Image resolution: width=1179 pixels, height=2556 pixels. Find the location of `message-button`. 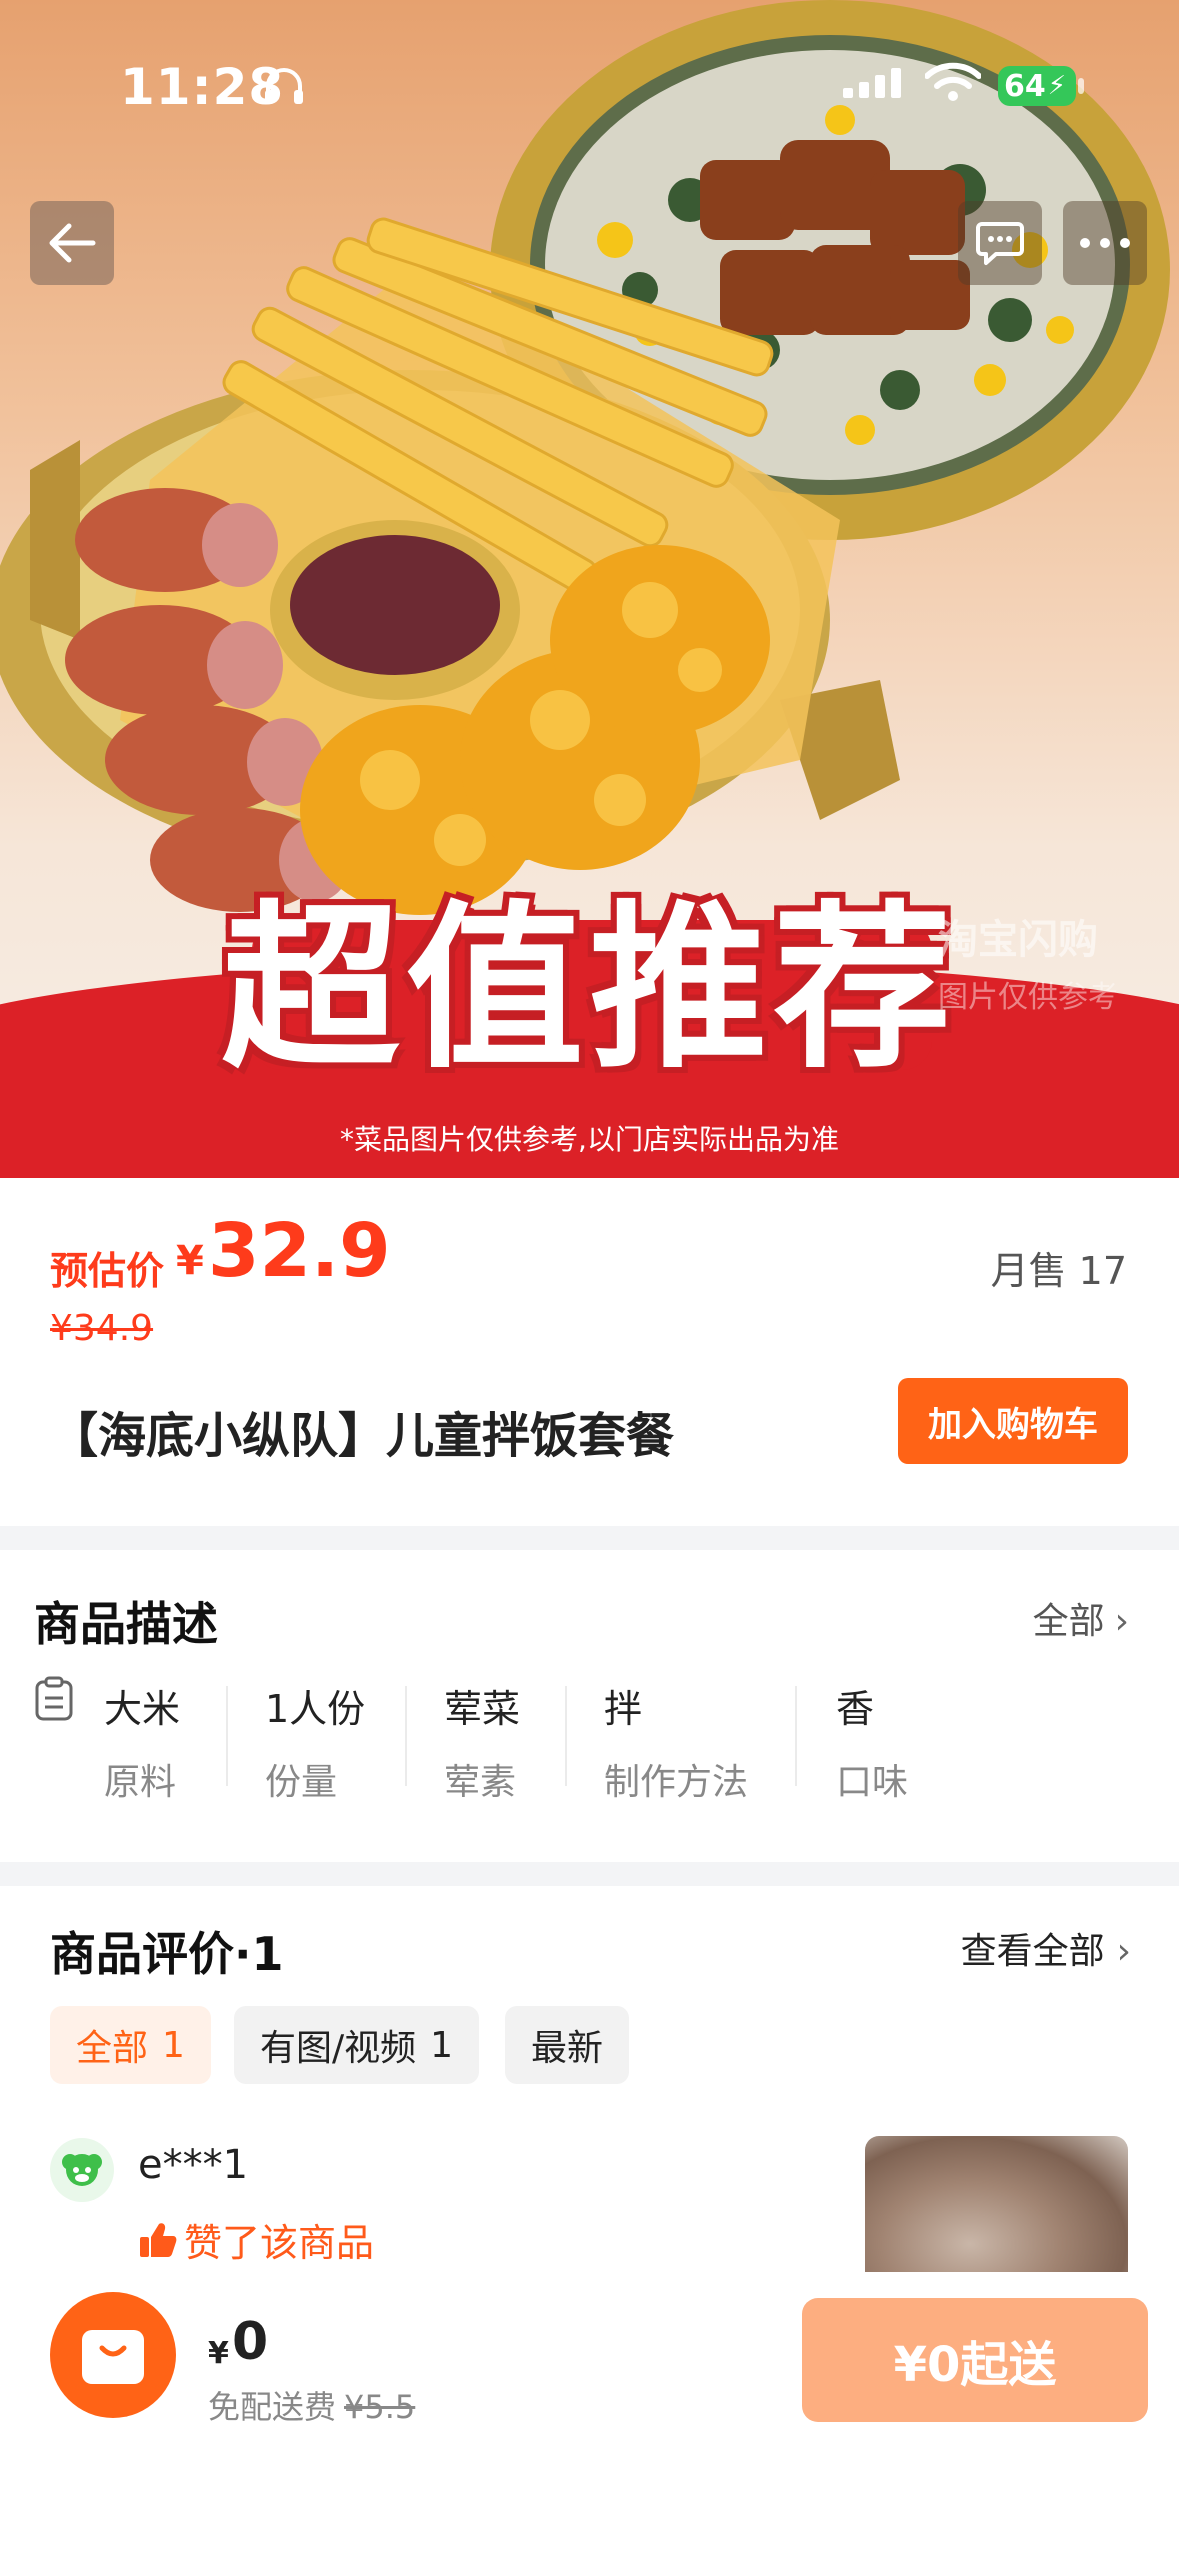

message-button is located at coordinates (1000, 243).